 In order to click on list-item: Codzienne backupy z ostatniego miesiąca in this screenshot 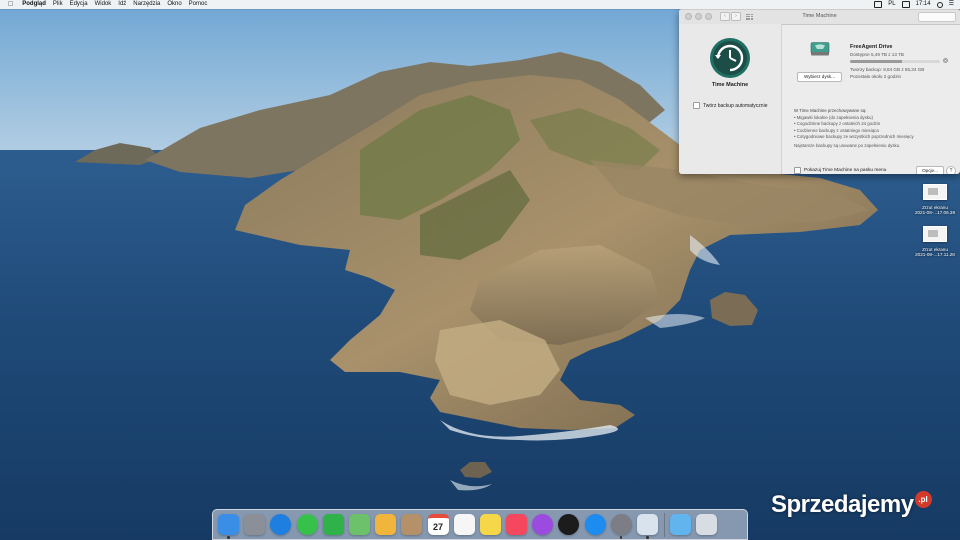, I will do `click(874, 131)`.